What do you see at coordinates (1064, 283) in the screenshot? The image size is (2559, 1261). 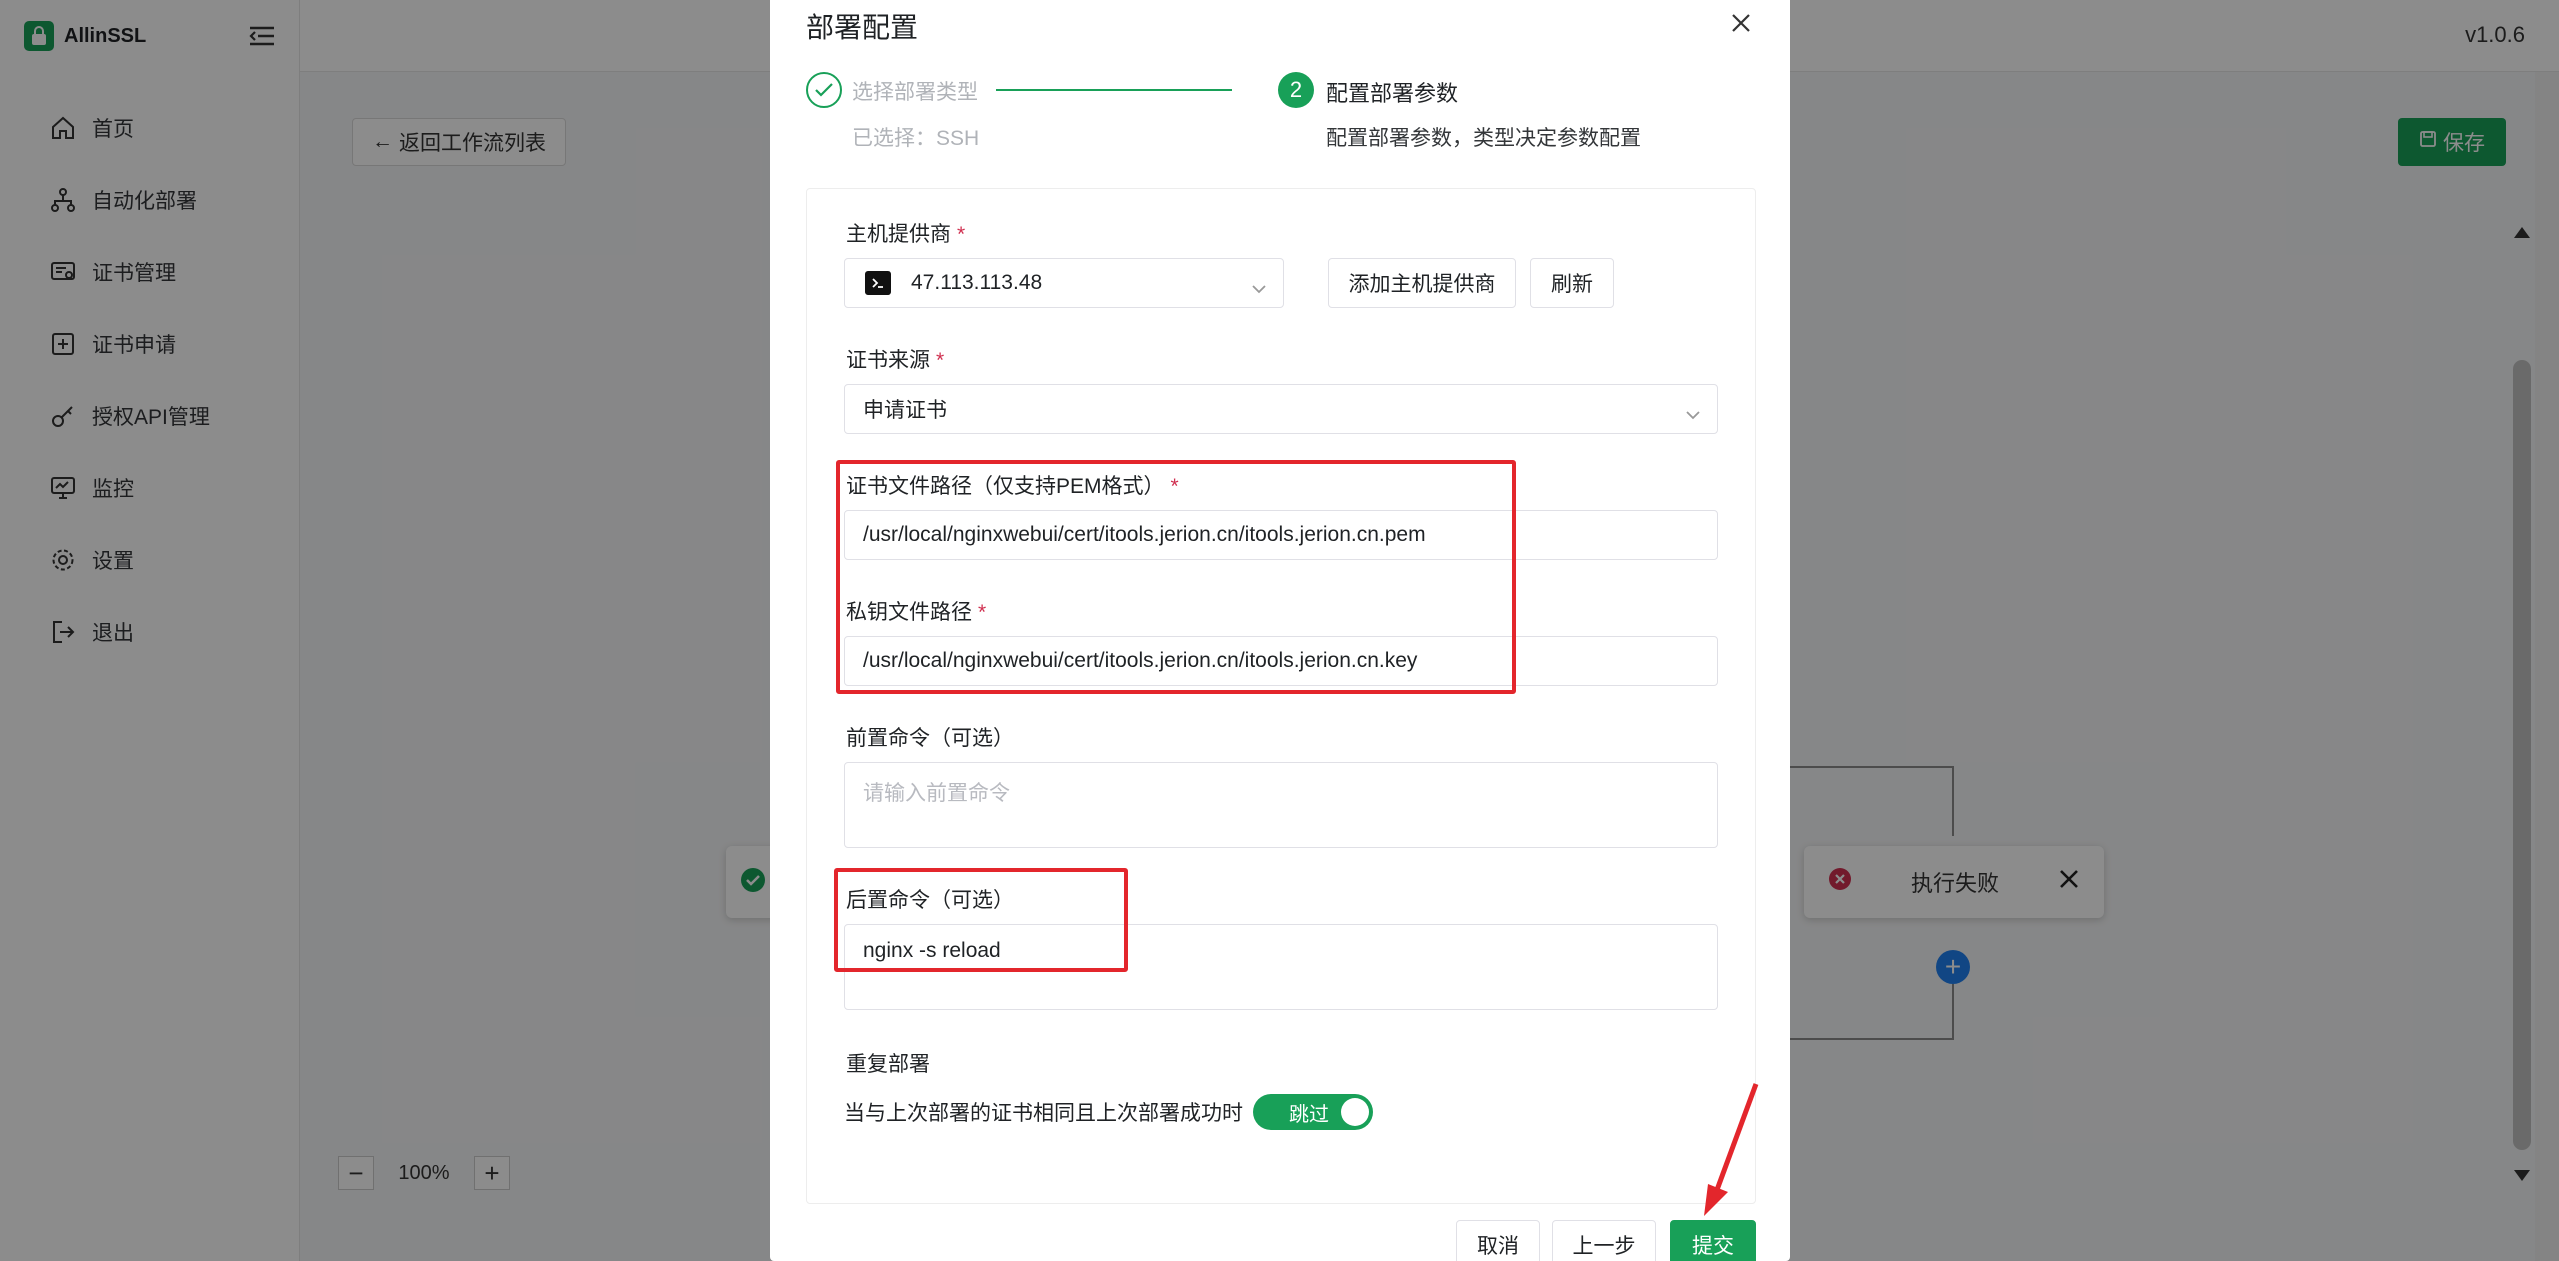 I see `host-provider-select: 47.113.113.48` at bounding box center [1064, 283].